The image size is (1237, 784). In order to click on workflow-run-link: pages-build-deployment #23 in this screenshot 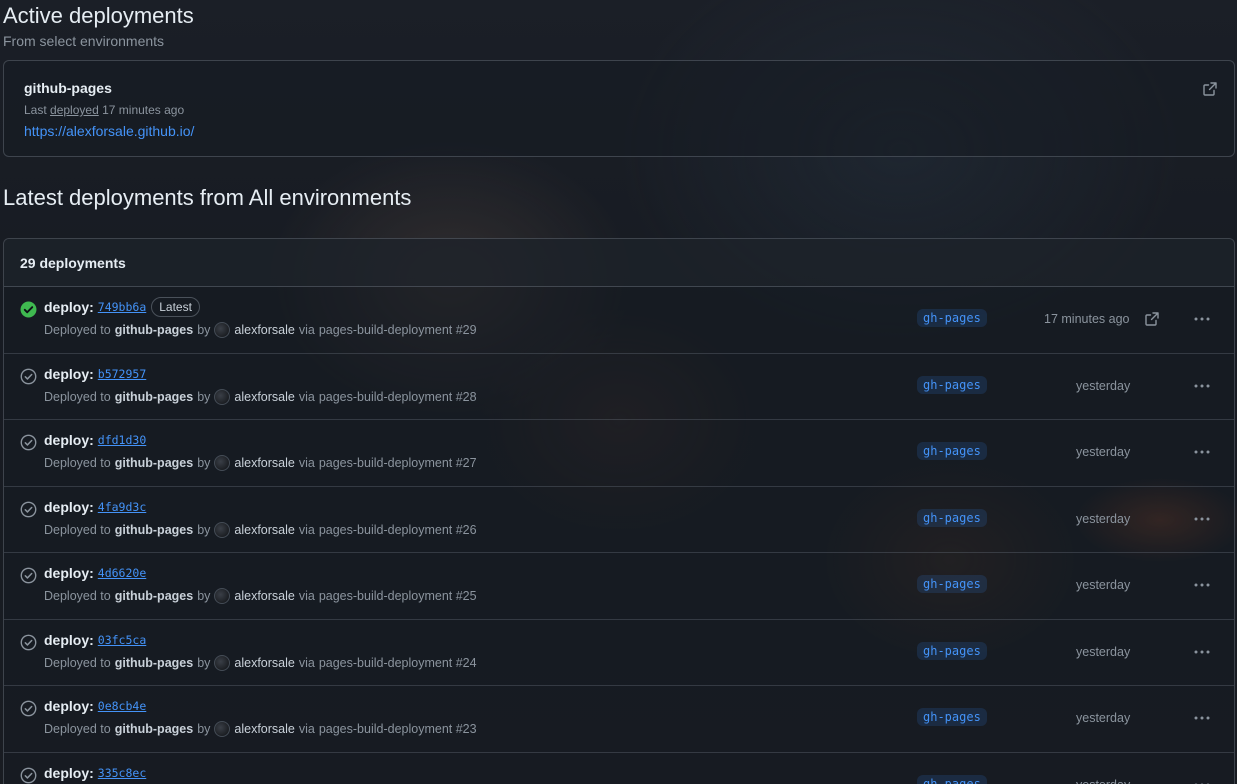, I will do `click(398, 729)`.